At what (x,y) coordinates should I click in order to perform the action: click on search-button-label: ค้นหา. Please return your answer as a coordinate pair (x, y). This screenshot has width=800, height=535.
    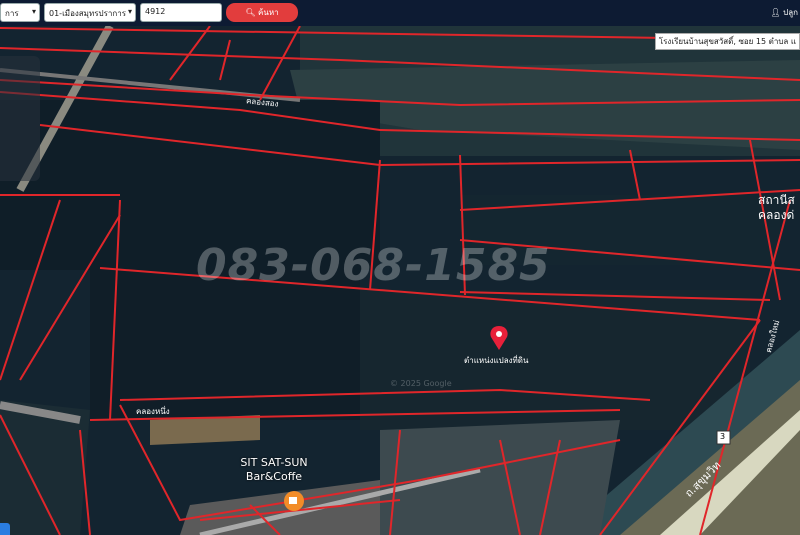
    Looking at the image, I should click on (268, 12).